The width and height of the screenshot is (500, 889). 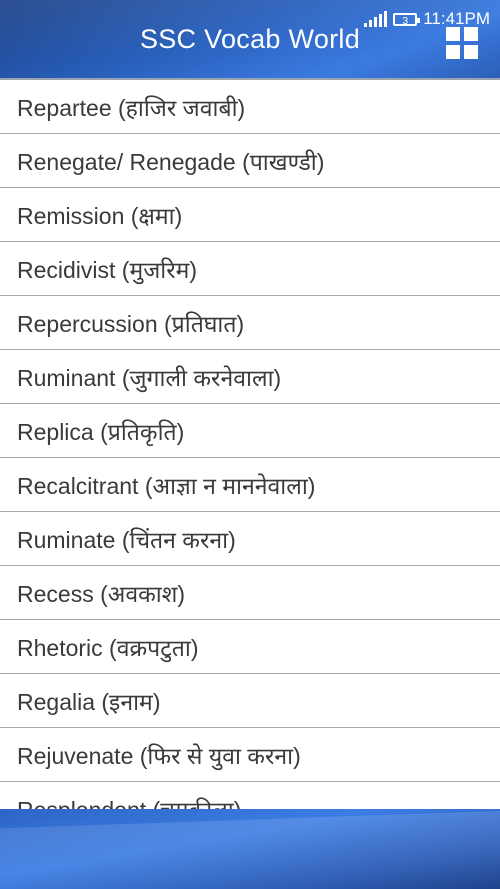 I want to click on list-item: Rhetoric (वक्रपटुता), so click(x=250, y=647).